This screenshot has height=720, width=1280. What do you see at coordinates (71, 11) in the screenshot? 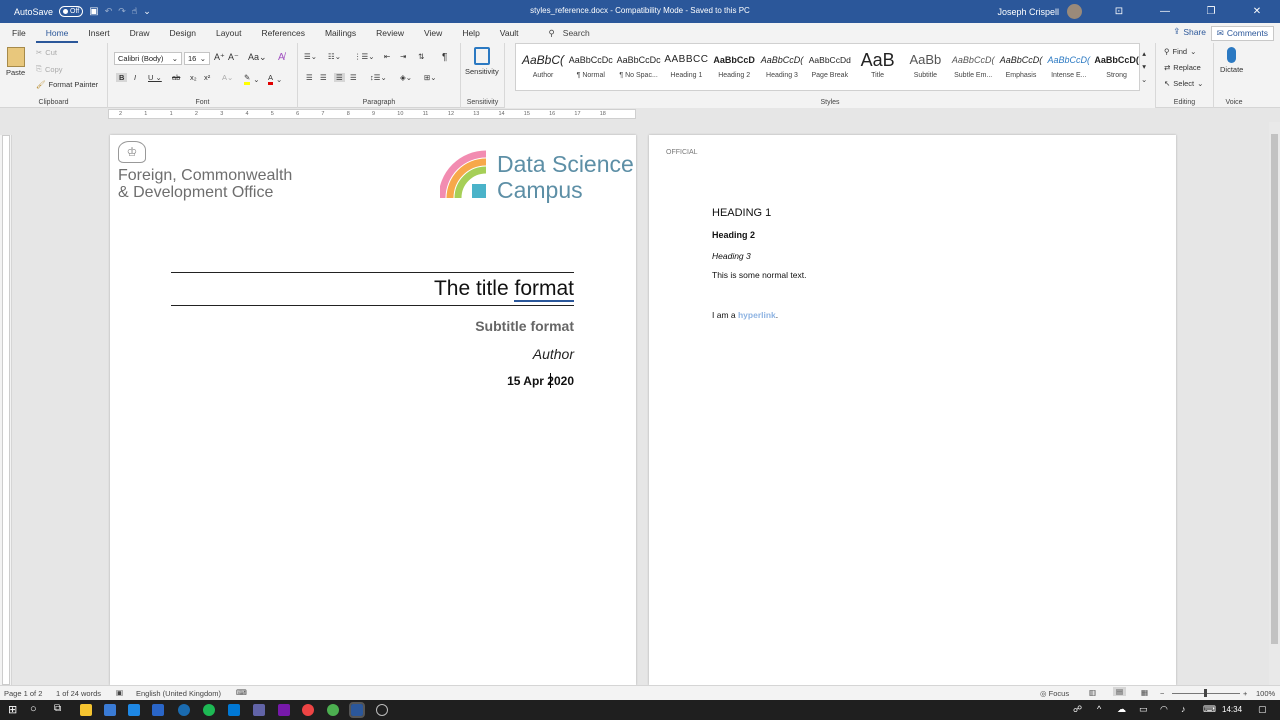
I see `autosave-toggle: Off` at bounding box center [71, 11].